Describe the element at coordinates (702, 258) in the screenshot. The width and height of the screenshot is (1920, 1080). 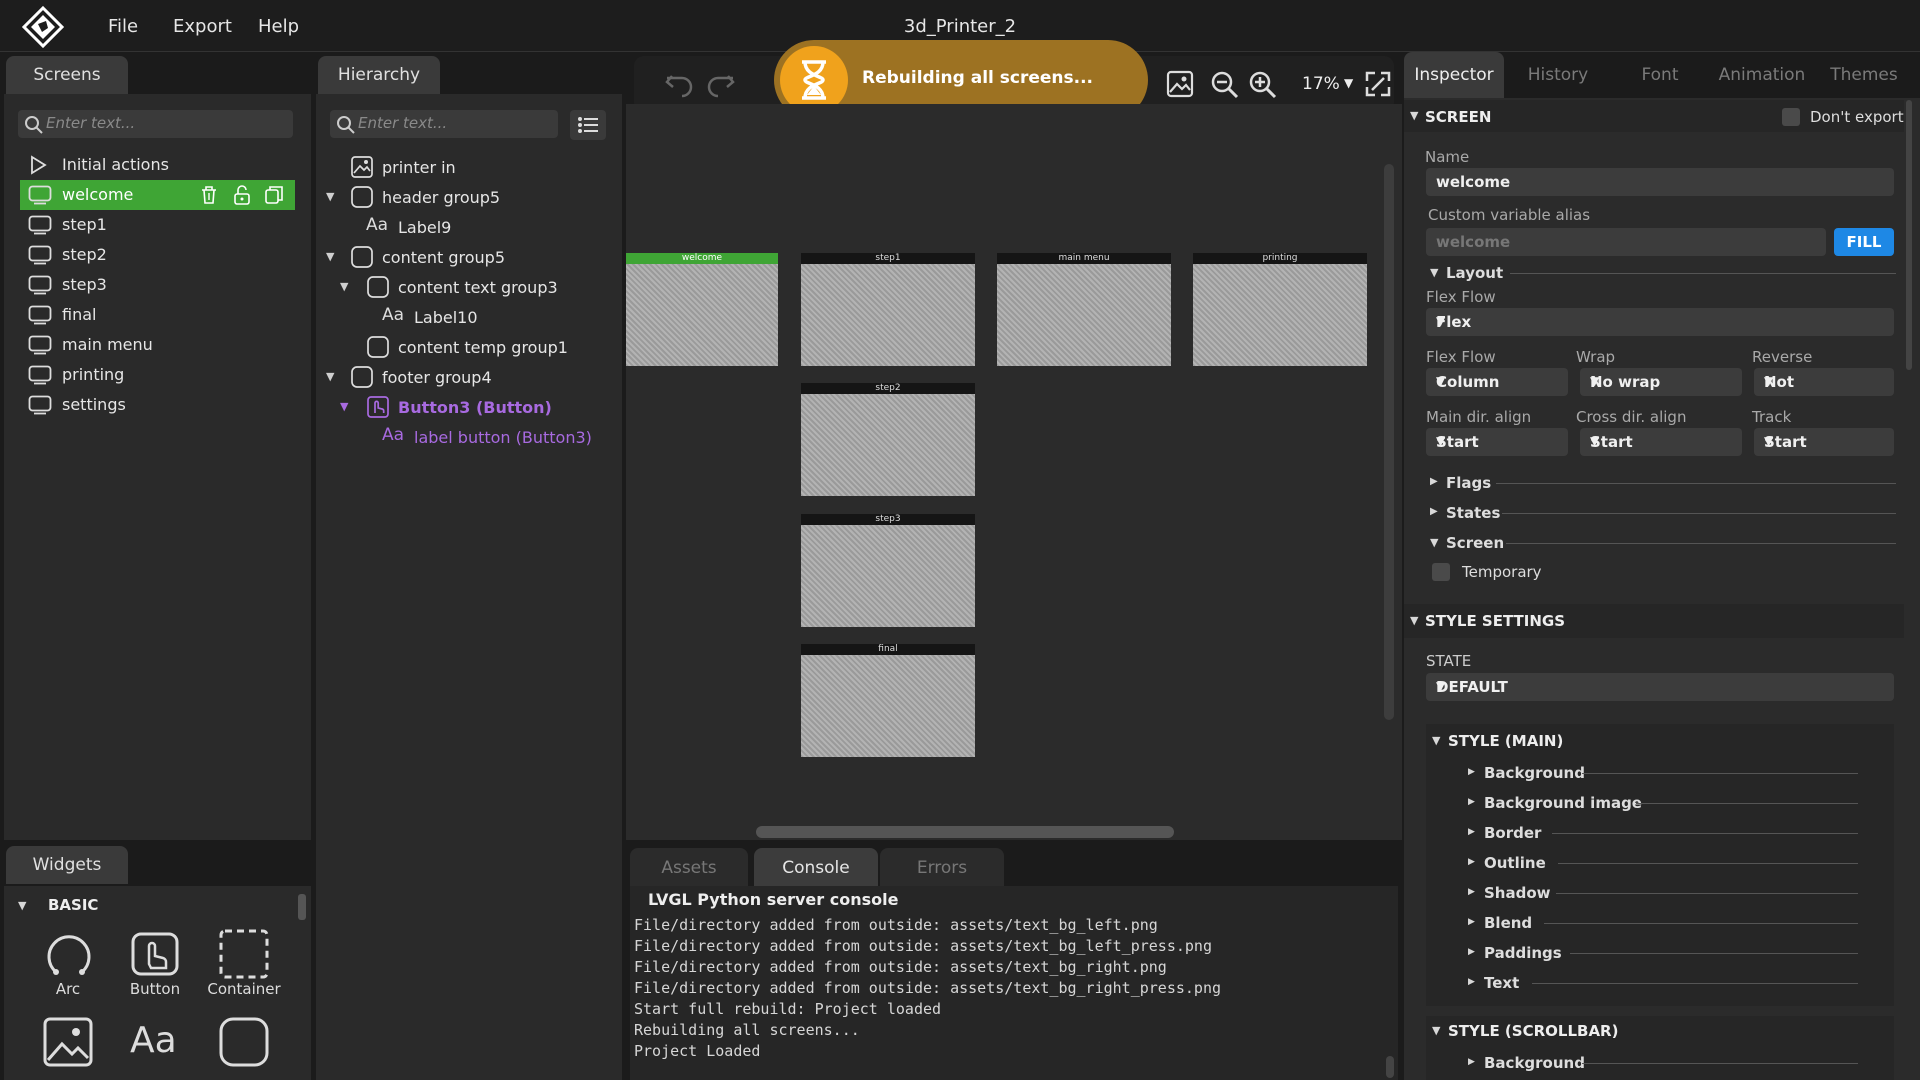
I see `canvas-screen-title: welcome` at that location.